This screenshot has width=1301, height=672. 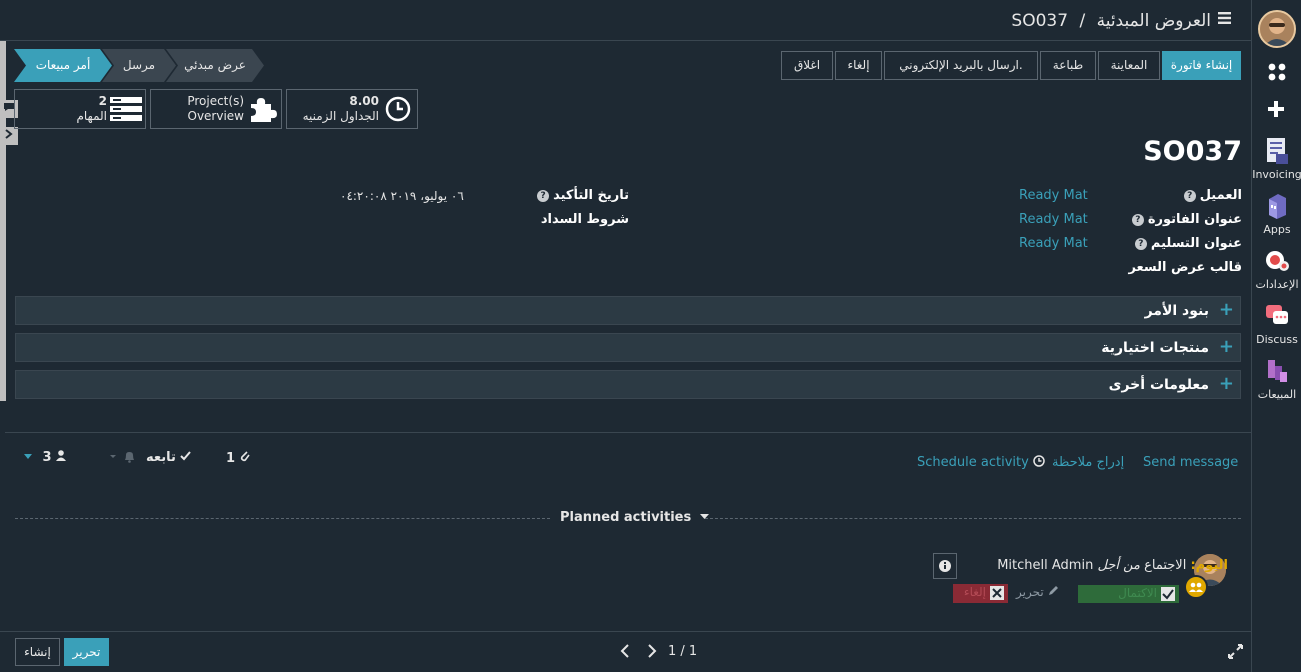 What do you see at coordinates (1277, 371) in the screenshot?
I see `sales-icon` at bounding box center [1277, 371].